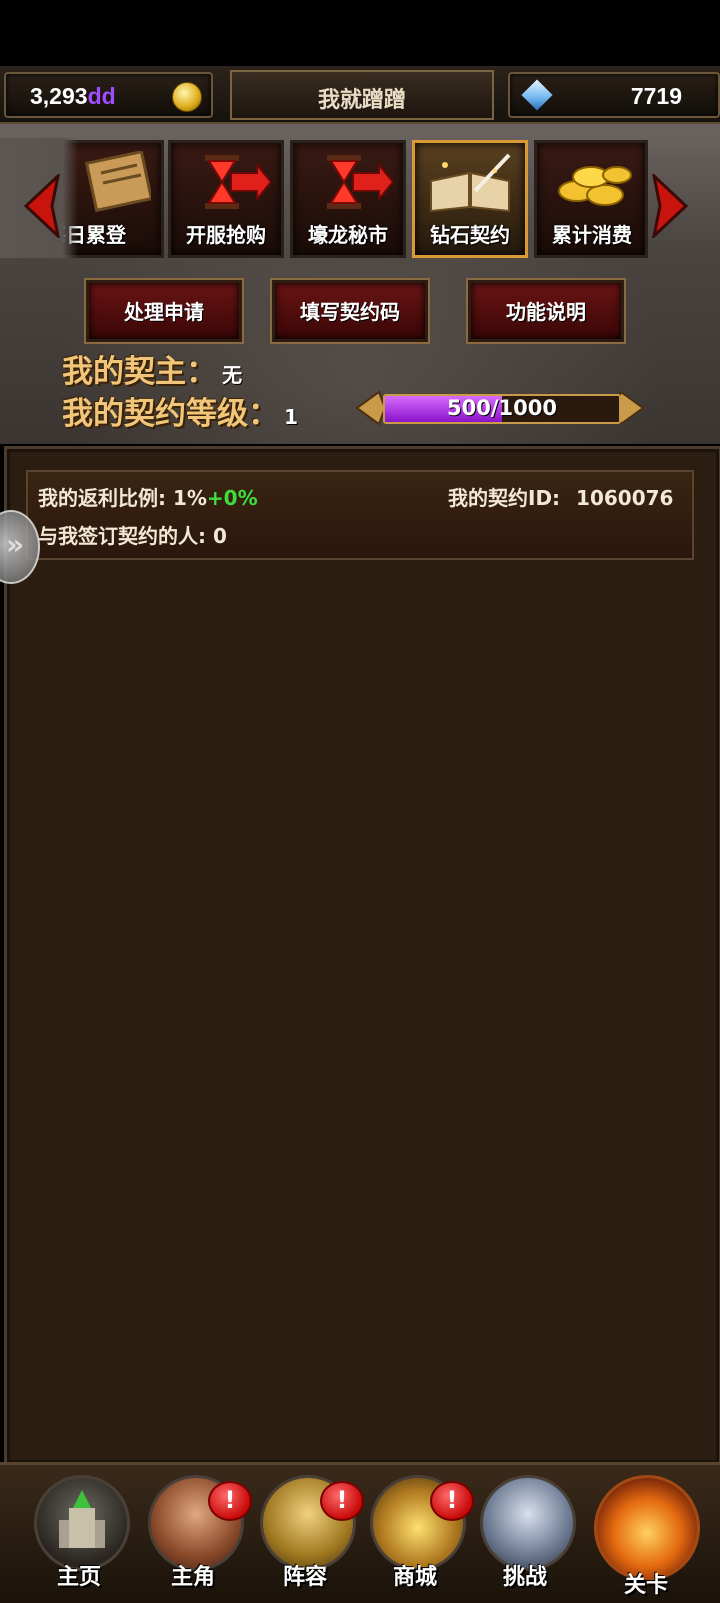 The image size is (720, 1603). I want to click on system-status-bar, so click(360, 33).